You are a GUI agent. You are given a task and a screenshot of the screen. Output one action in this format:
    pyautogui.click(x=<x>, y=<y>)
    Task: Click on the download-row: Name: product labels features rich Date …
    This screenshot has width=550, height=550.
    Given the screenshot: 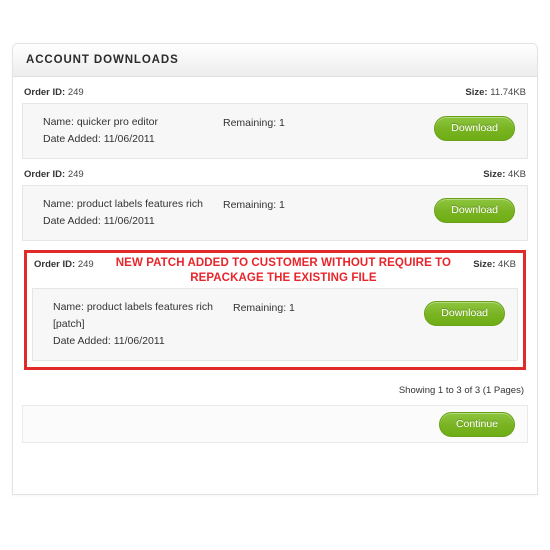 What is the action you would take?
    pyautogui.click(x=275, y=213)
    